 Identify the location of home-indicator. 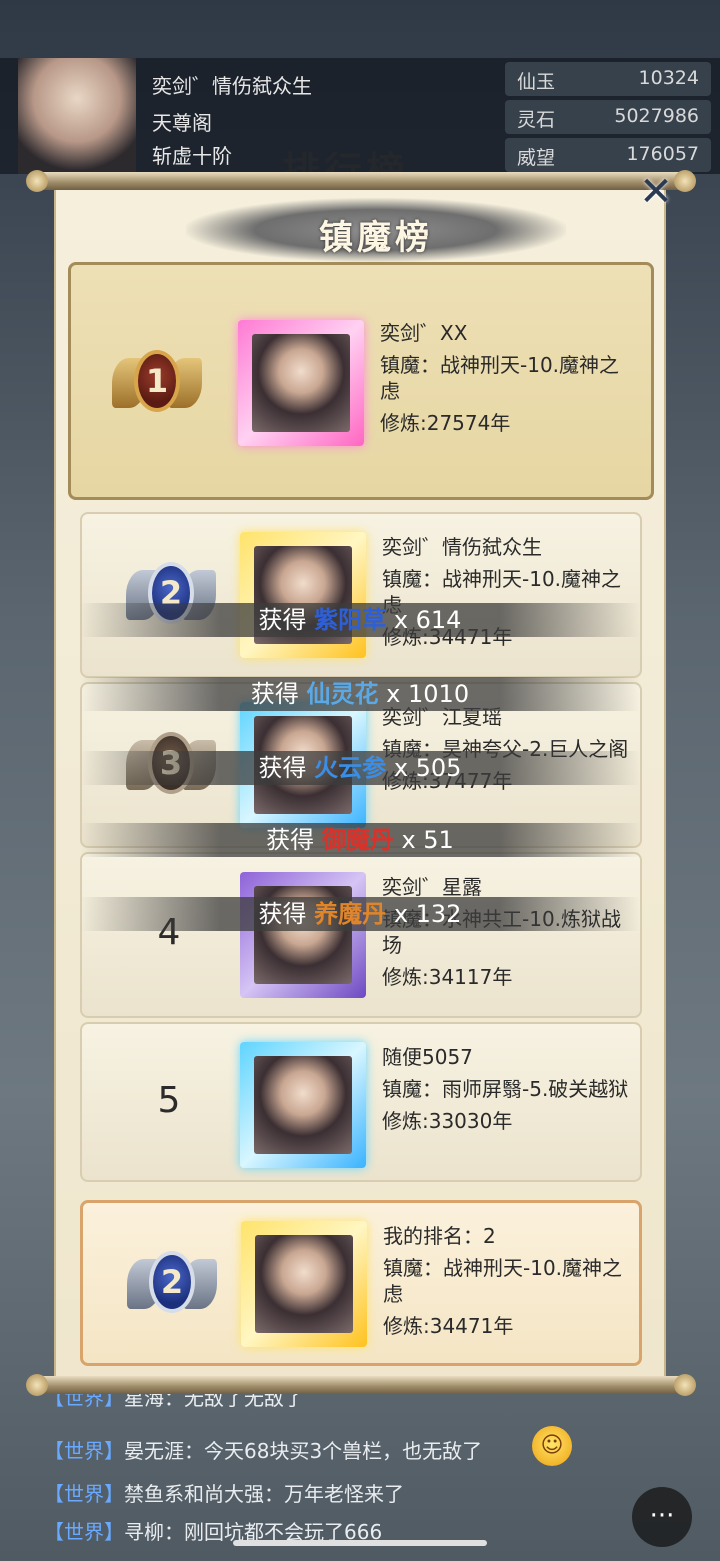
(360, 1543).